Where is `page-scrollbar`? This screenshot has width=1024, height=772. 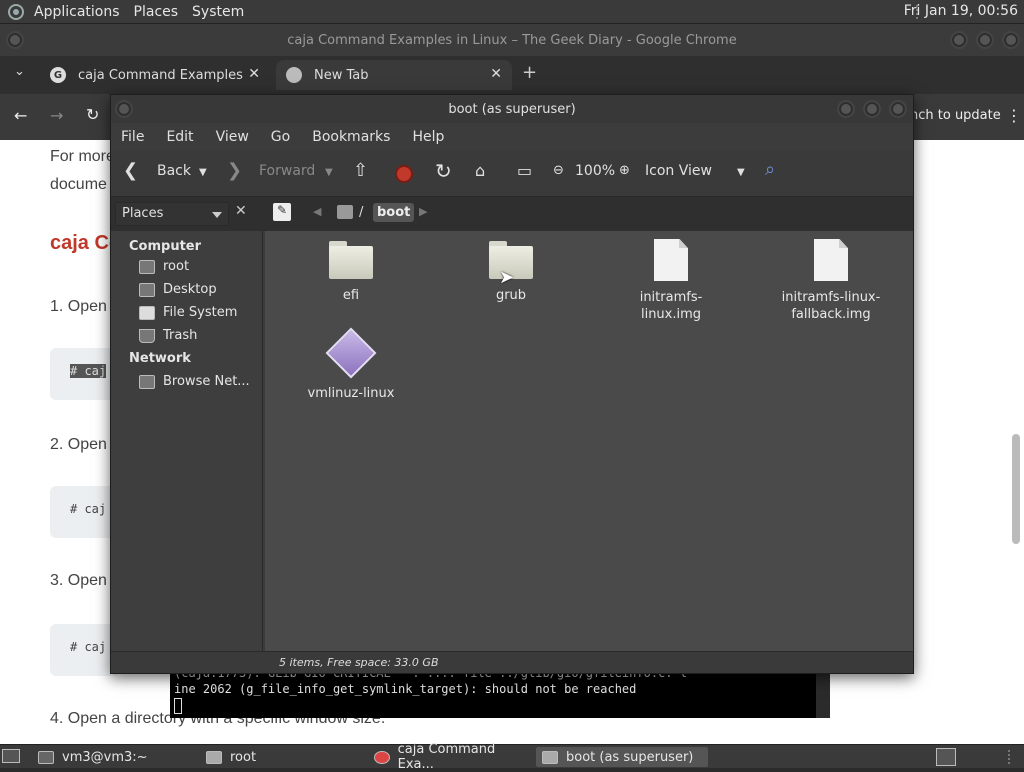
page-scrollbar is located at coordinates (1016, 489).